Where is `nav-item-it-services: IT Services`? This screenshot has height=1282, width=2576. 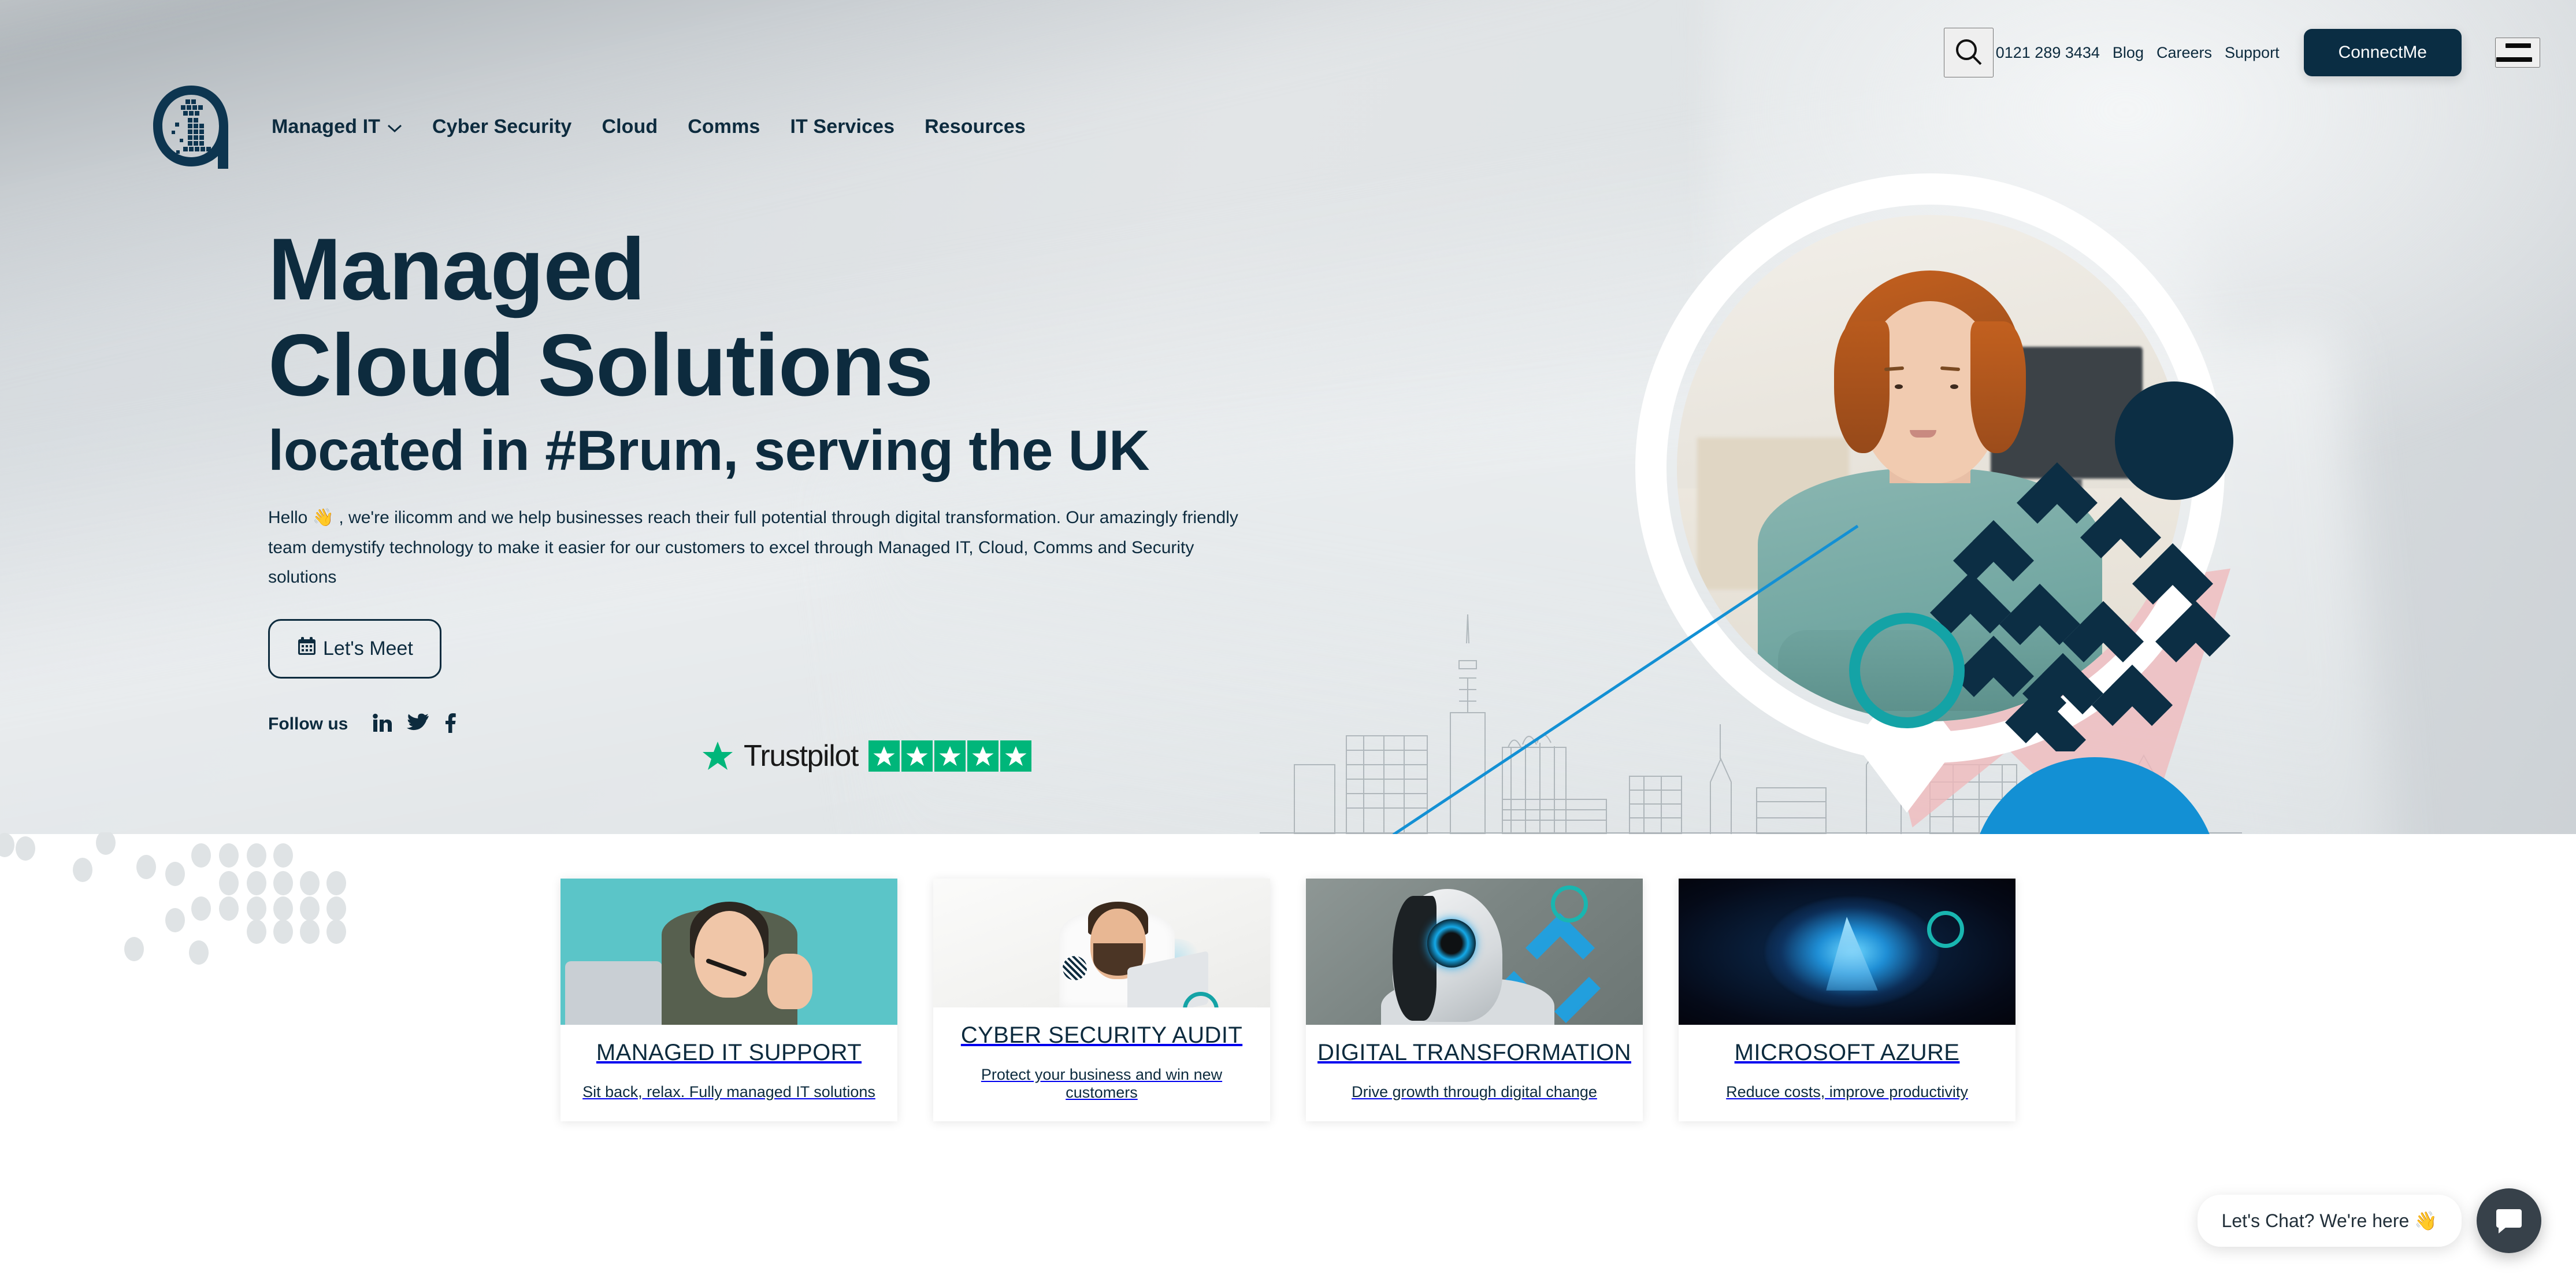
nav-item-it-services: IT Services is located at coordinates (842, 127).